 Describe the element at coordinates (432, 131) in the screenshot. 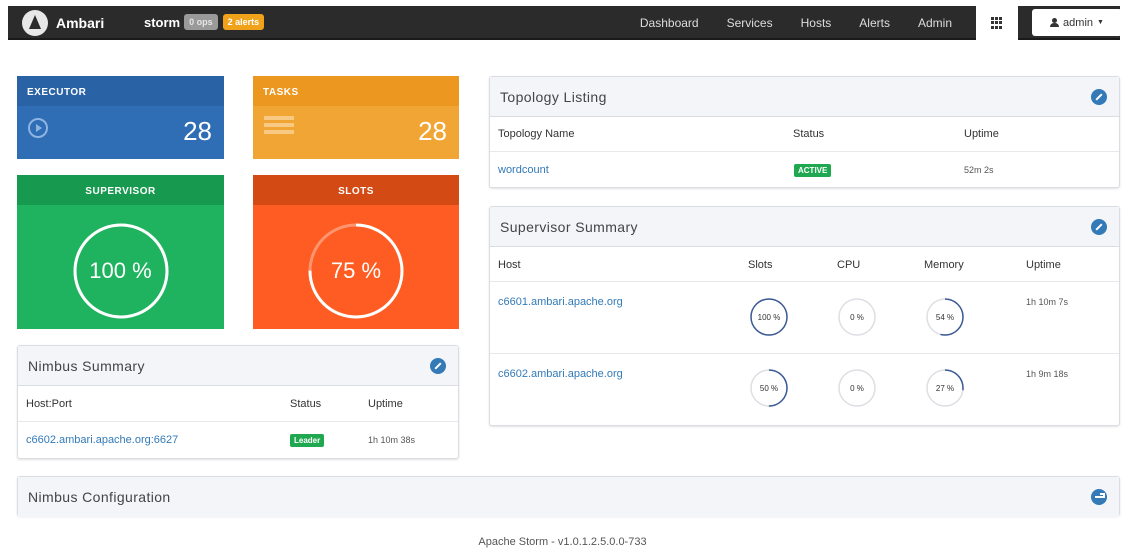

I see `tasks-count: 28` at that location.